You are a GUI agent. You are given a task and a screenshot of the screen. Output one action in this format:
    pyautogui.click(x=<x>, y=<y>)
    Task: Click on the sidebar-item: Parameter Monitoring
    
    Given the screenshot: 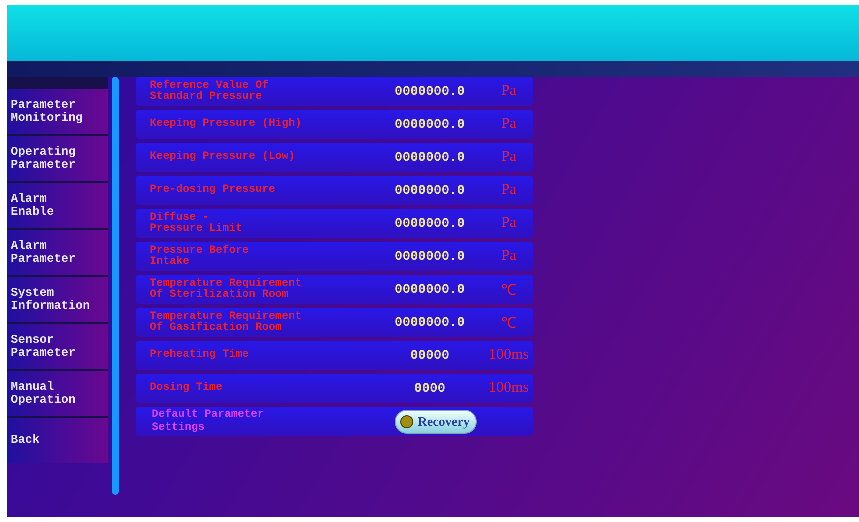 What is the action you would take?
    pyautogui.click(x=57, y=111)
    